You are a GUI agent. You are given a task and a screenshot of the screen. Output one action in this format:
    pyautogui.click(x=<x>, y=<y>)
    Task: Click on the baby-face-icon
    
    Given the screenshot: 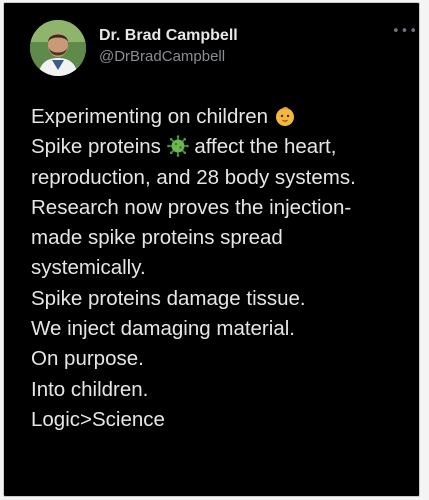 What is the action you would take?
    pyautogui.click(x=284, y=116)
    